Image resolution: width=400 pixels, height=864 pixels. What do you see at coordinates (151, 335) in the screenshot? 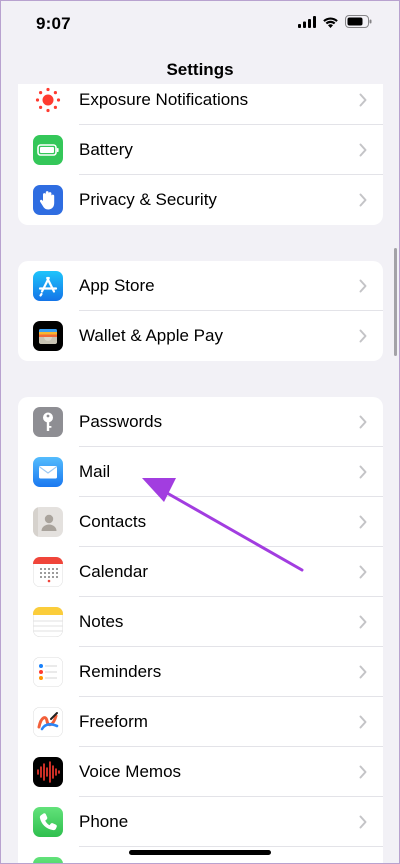
I see `settings-row-label: Wallet & Apple Pay` at bounding box center [151, 335].